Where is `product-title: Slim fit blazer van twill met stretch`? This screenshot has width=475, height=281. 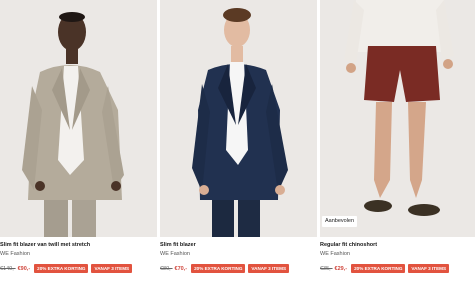 product-title: Slim fit blazer van twill met stretch is located at coordinates (78, 245).